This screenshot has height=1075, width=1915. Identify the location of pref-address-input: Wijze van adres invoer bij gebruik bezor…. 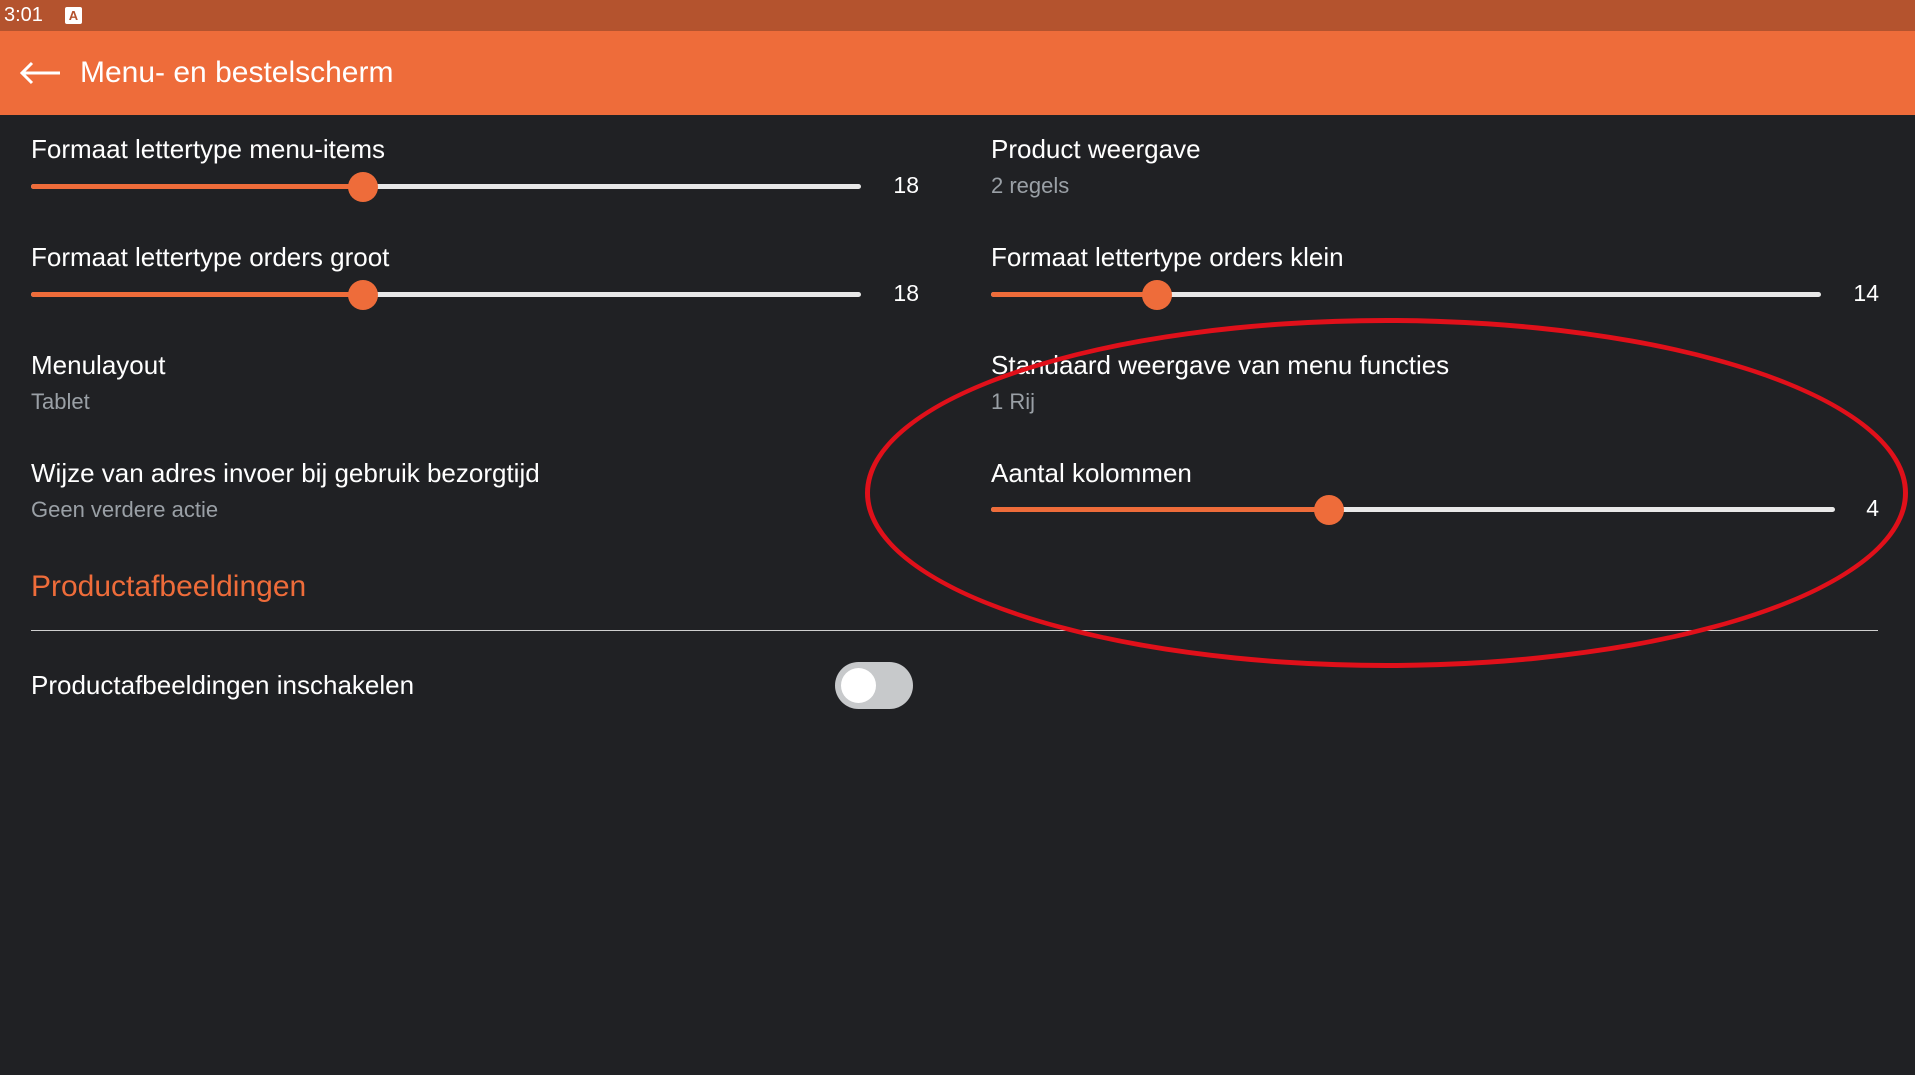
(285, 490).